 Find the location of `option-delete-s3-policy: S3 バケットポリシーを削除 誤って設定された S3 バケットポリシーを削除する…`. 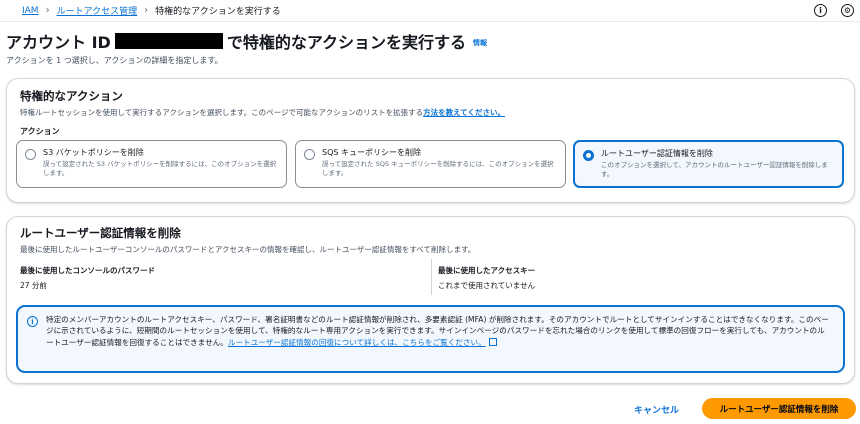

option-delete-s3-policy: S3 バケットポリシーを削除 誤って設定された S3 バケットポリシーを削除する… is located at coordinates (151, 164).